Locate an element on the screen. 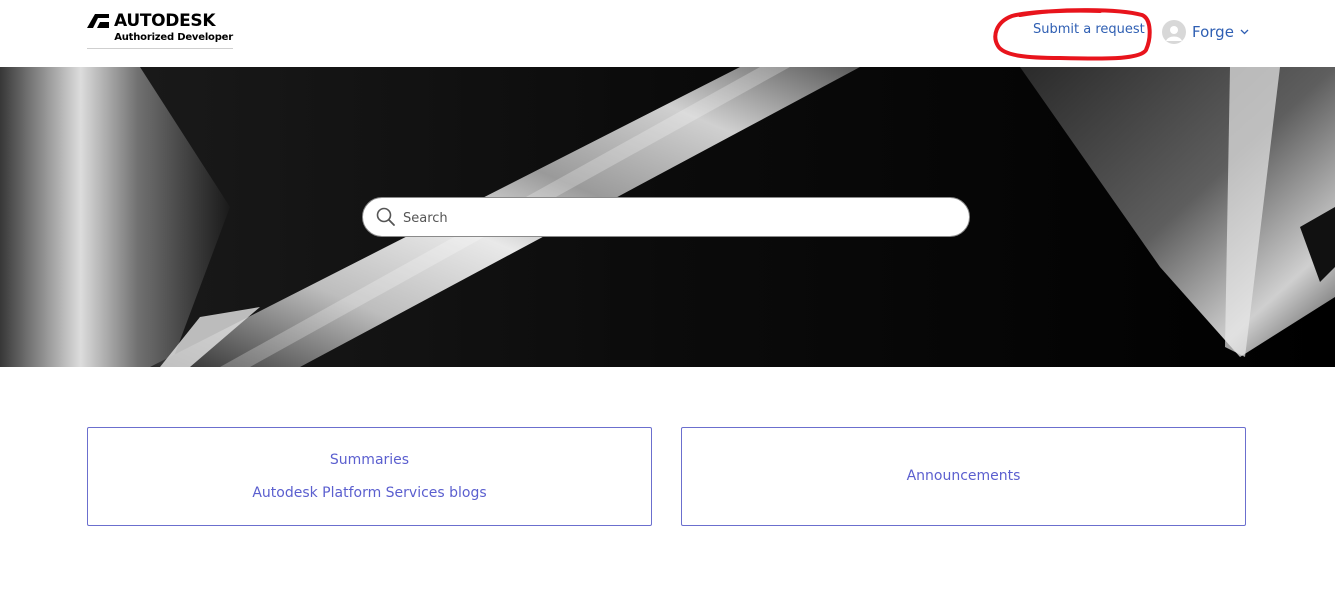 Image resolution: width=1335 pixels, height=604 pixels. user-name: Forge is located at coordinates (1213, 32).